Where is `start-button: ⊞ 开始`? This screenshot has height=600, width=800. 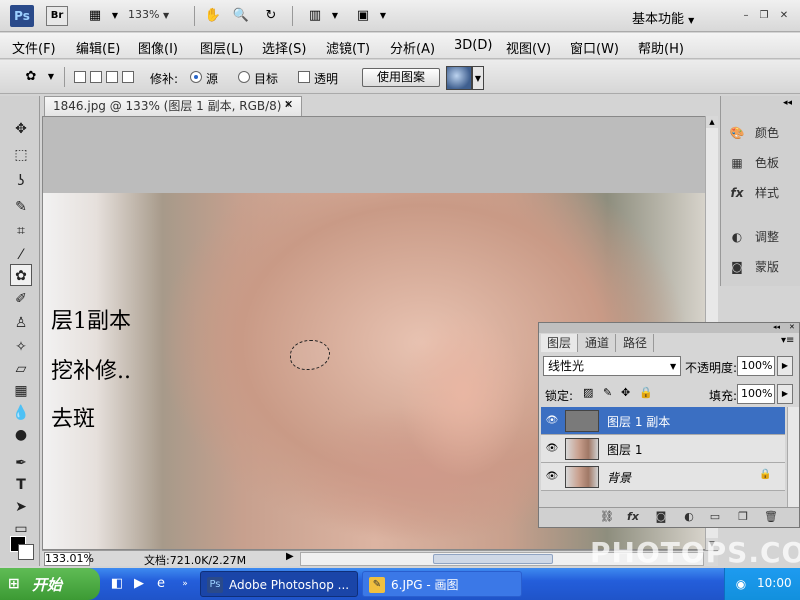
start-button: ⊞ 开始 is located at coordinates (50, 584).